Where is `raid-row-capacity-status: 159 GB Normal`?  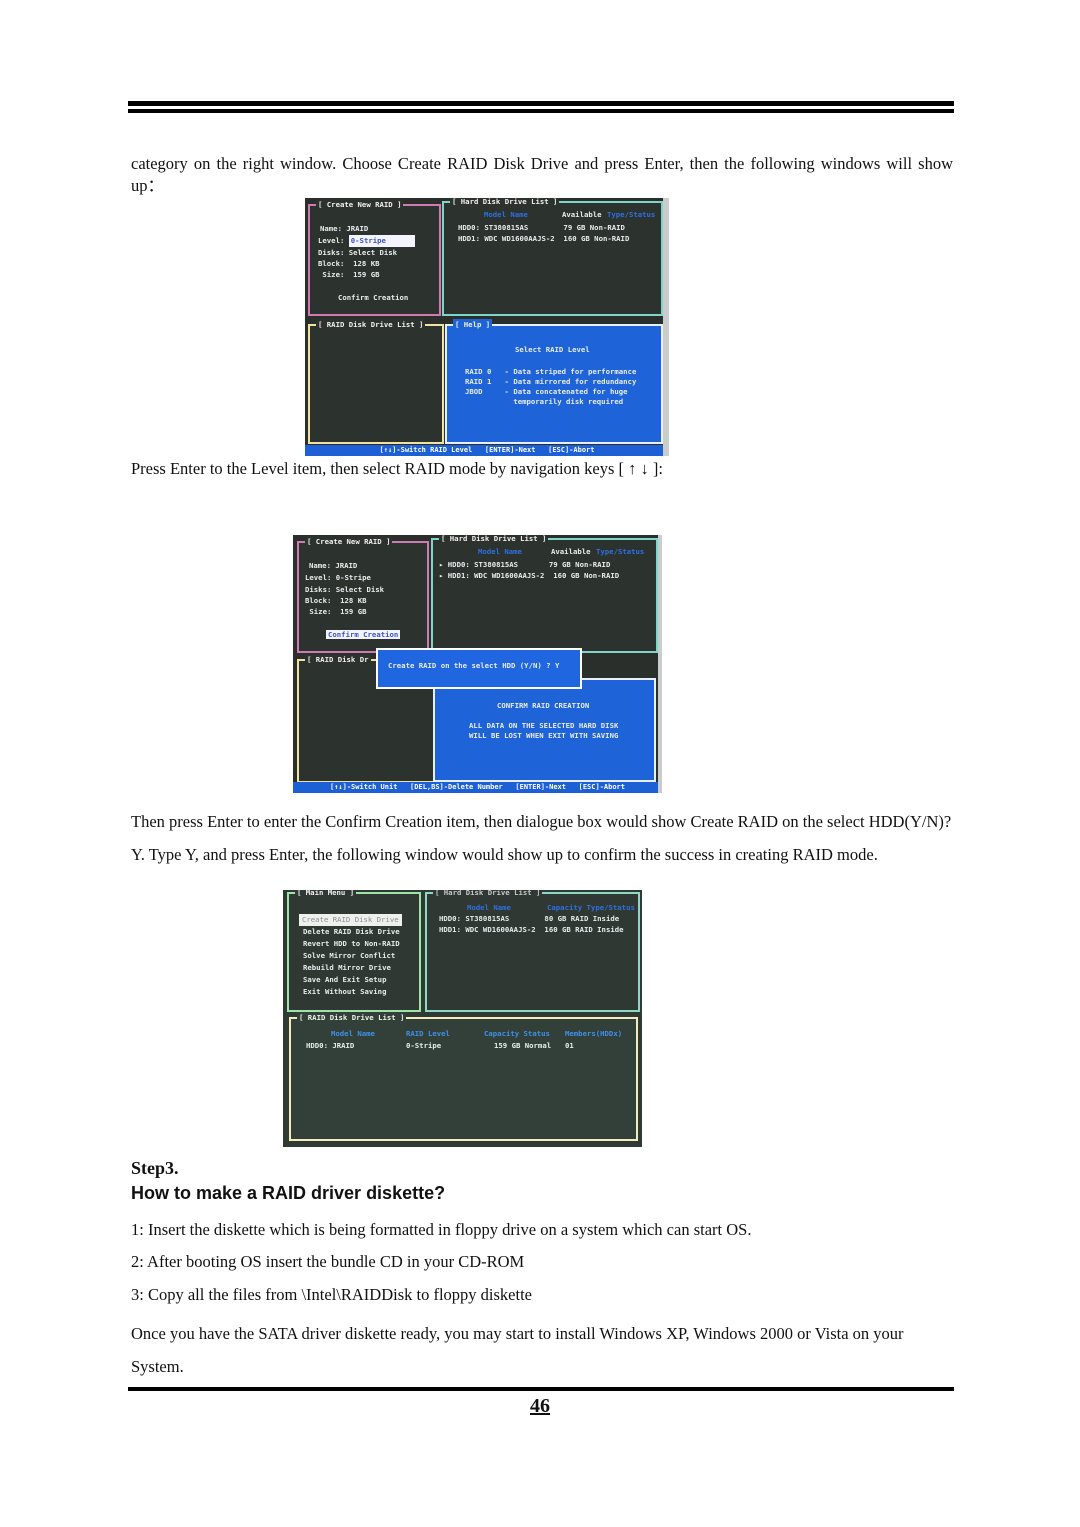
raid-row-capacity-status: 159 GB Normal is located at coordinates (523, 1045).